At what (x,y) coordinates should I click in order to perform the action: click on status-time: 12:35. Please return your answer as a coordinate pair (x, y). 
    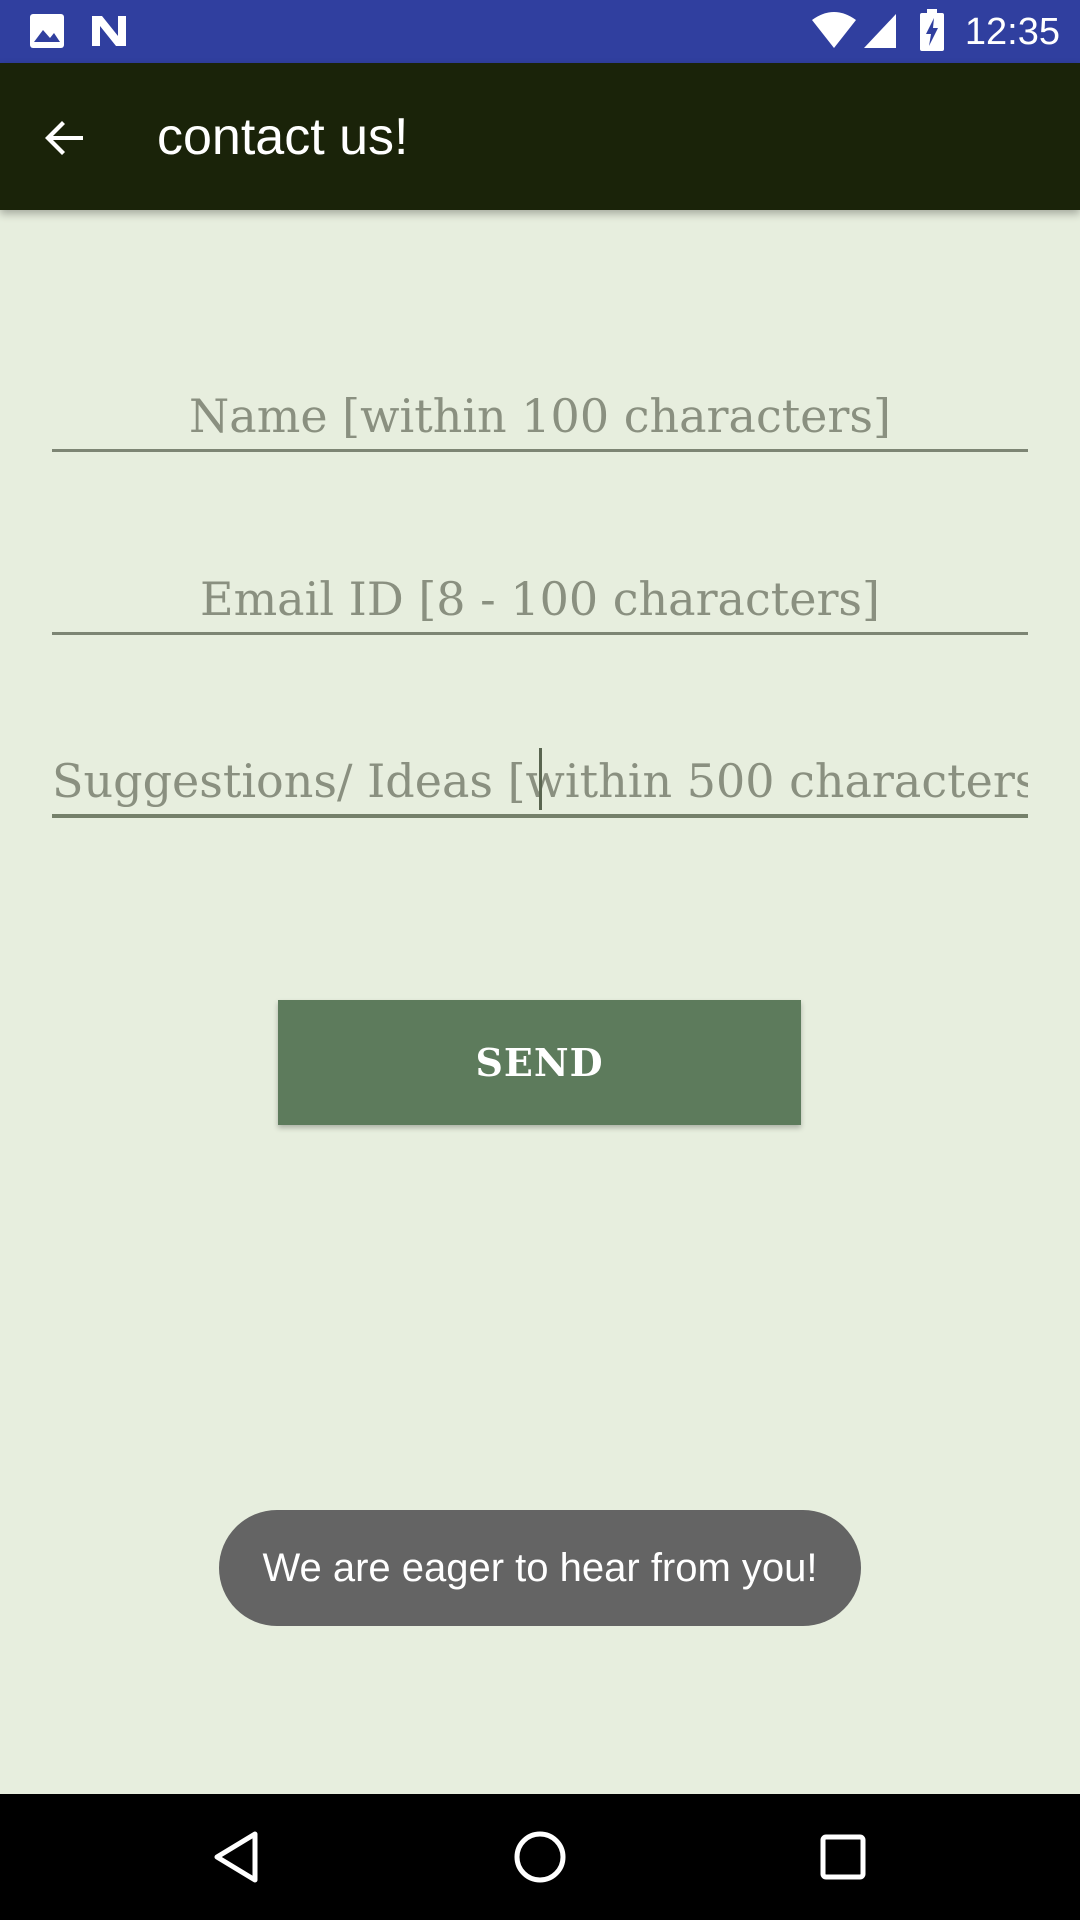
    Looking at the image, I should click on (1012, 32).